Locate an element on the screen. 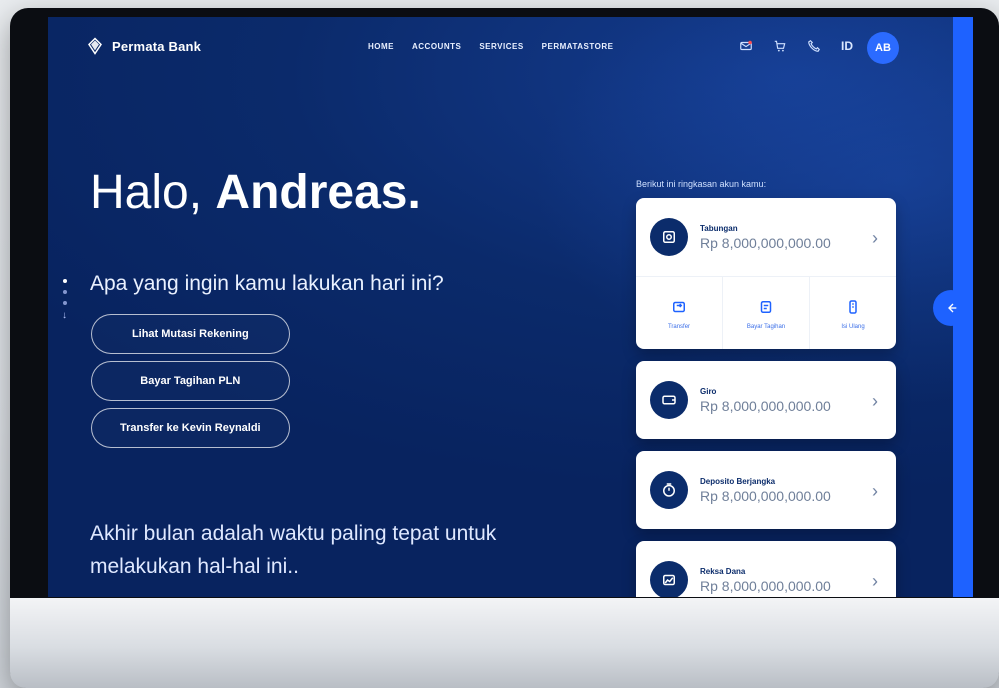 Image resolution: width=999 pixels, height=688 pixels. topup-icon is located at coordinates (853, 307).